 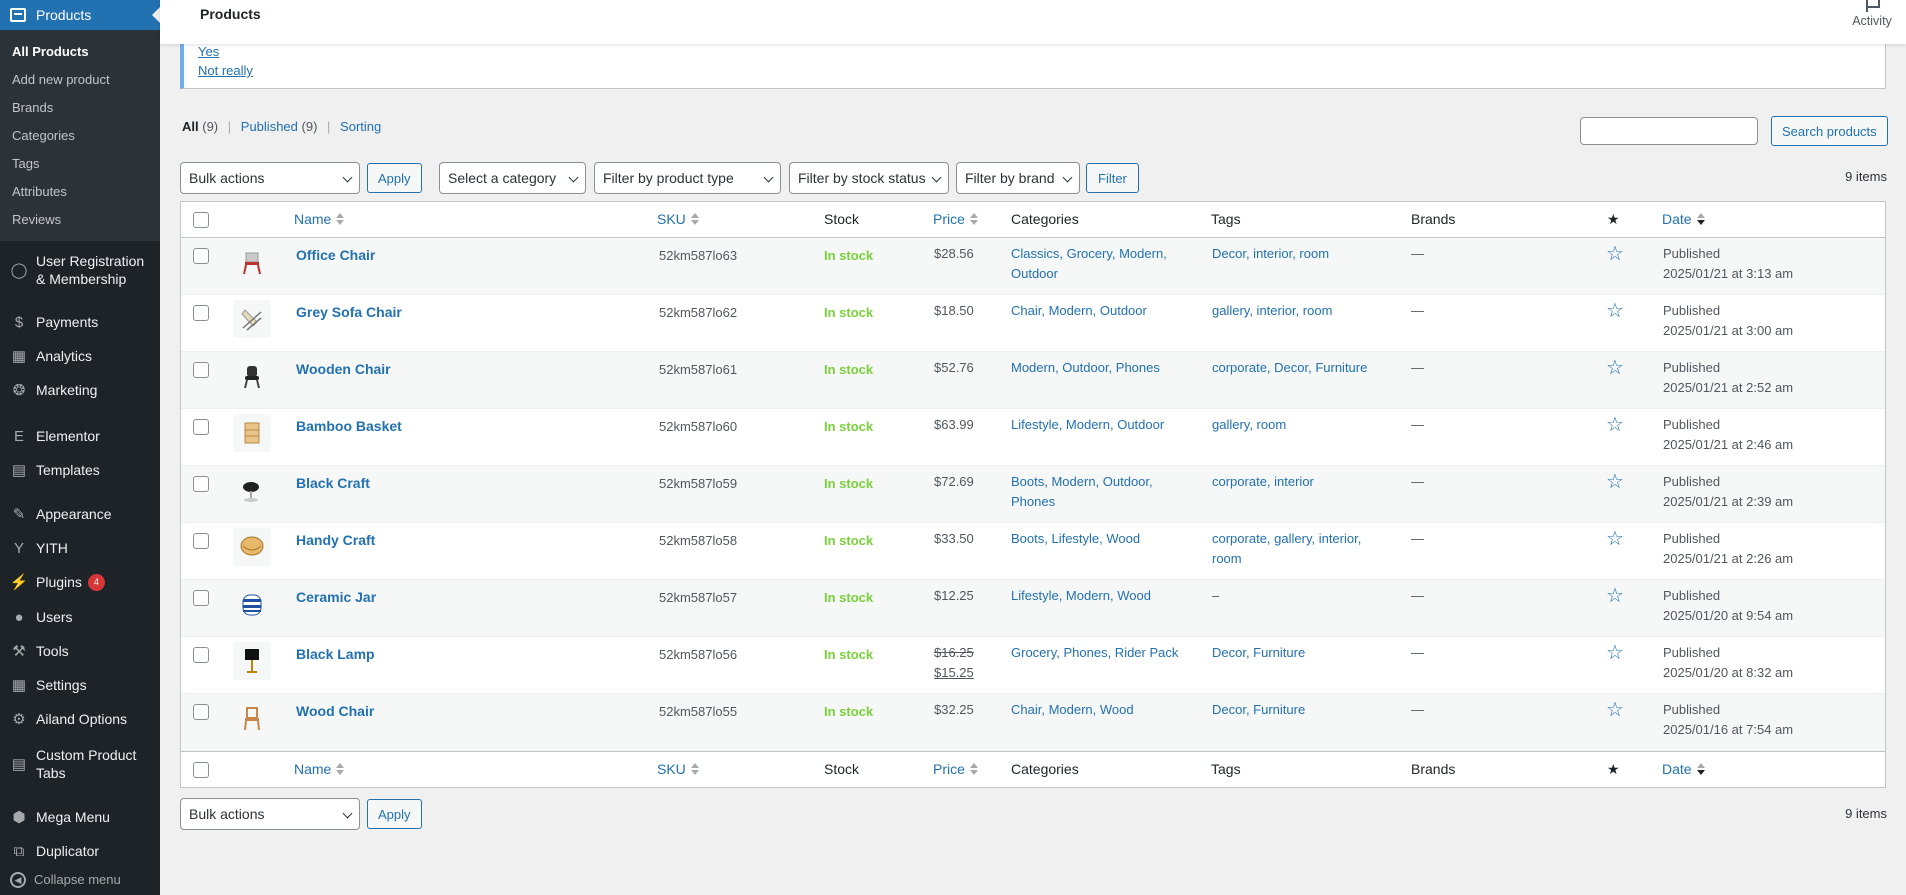 I want to click on footer-column-name: Name, so click(x=319, y=769).